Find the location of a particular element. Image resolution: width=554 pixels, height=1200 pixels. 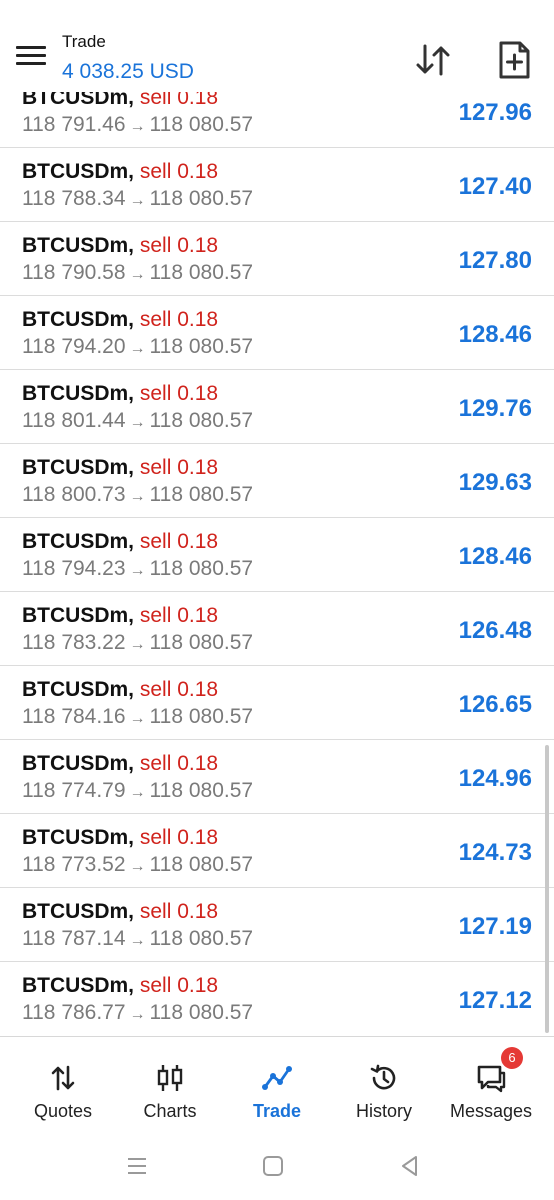

position-prices: 118 784.16 → 118 080.57 is located at coordinates (137, 717).